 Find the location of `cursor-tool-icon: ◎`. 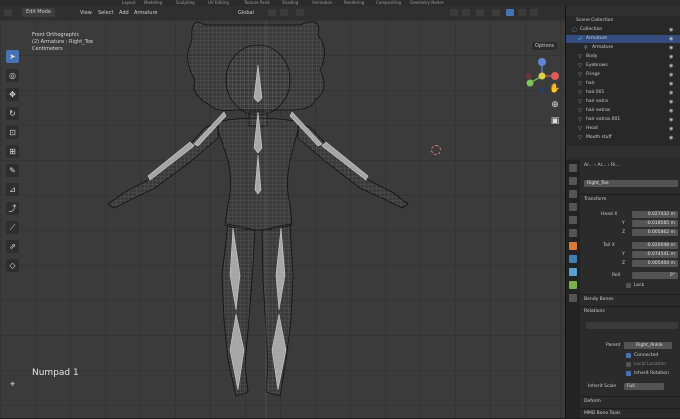

cursor-tool-icon: ◎ is located at coordinates (12, 75).